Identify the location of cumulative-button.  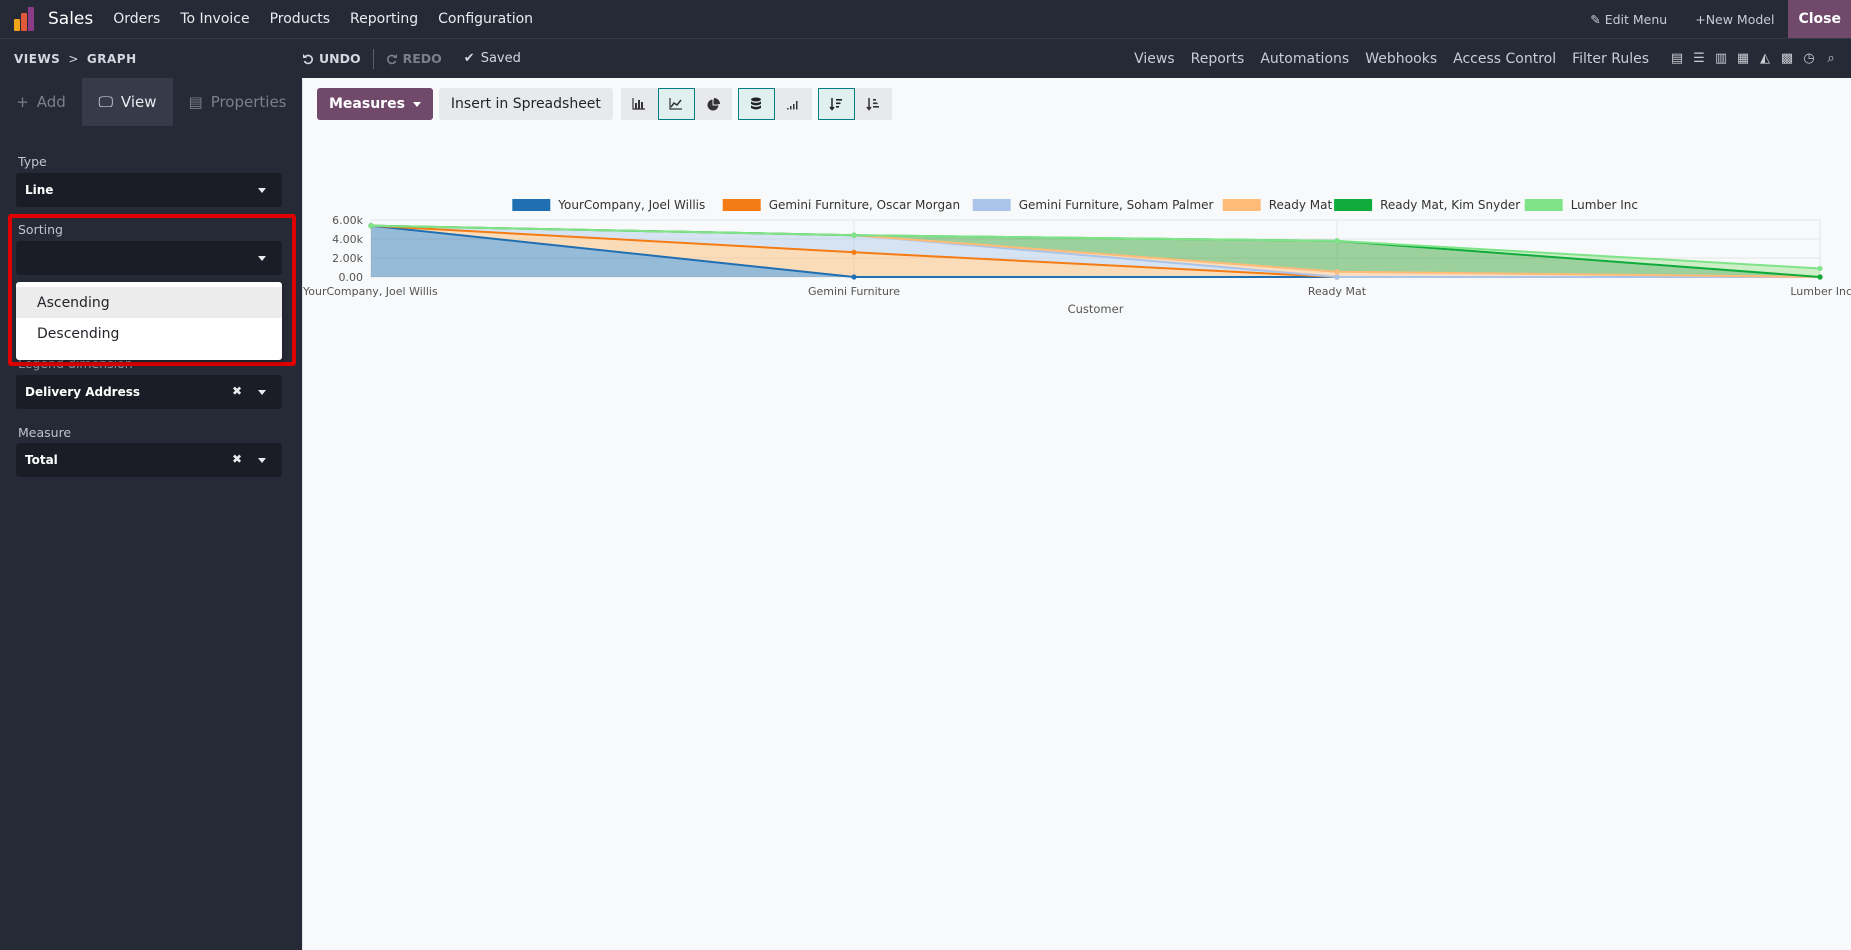
(793, 104).